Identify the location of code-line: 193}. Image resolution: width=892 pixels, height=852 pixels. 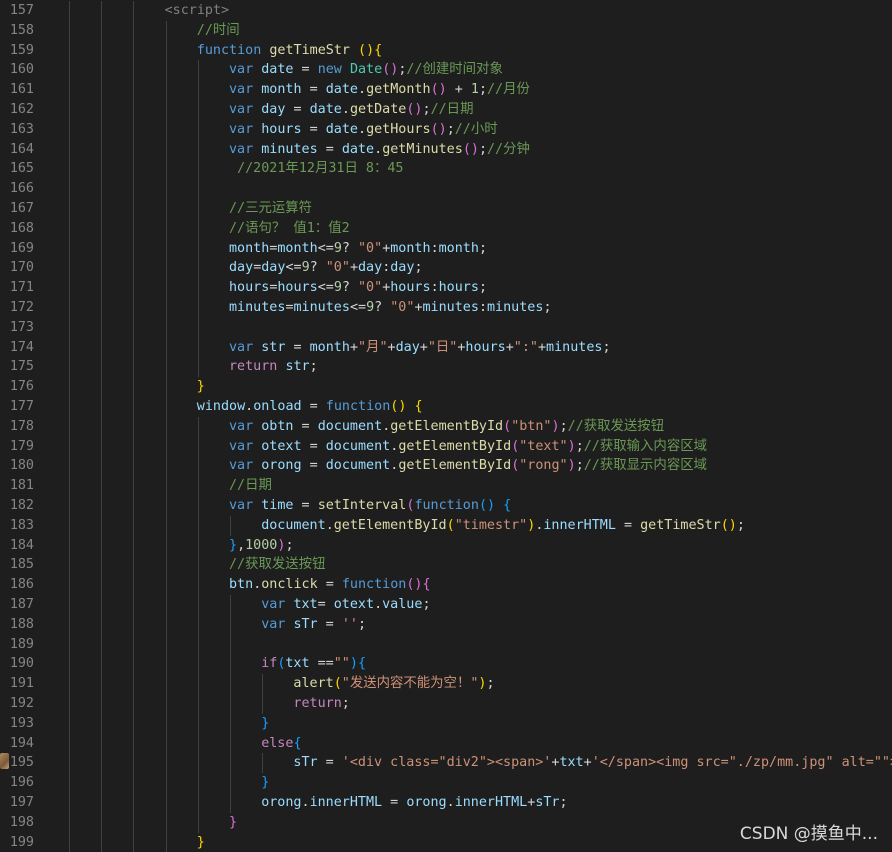
(446, 723).